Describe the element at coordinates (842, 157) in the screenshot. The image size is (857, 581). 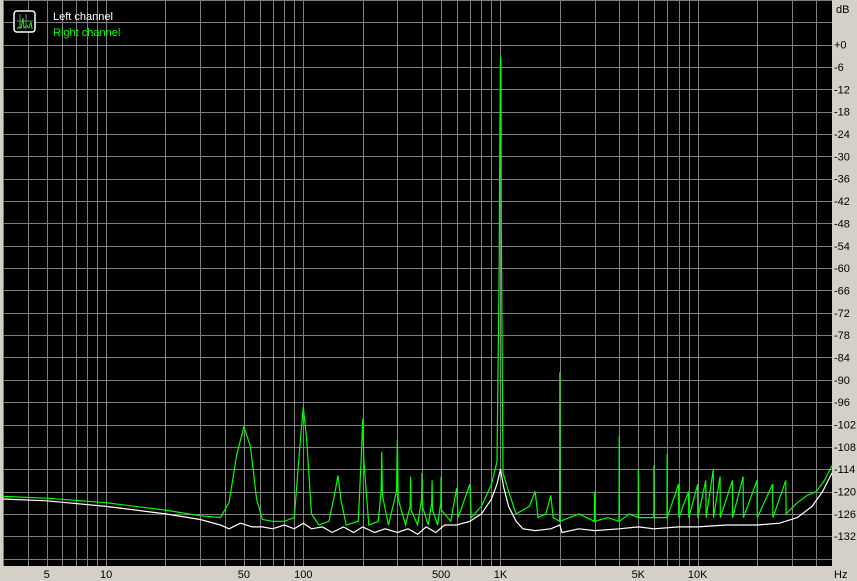
I see `y-tick-label: -30` at that location.